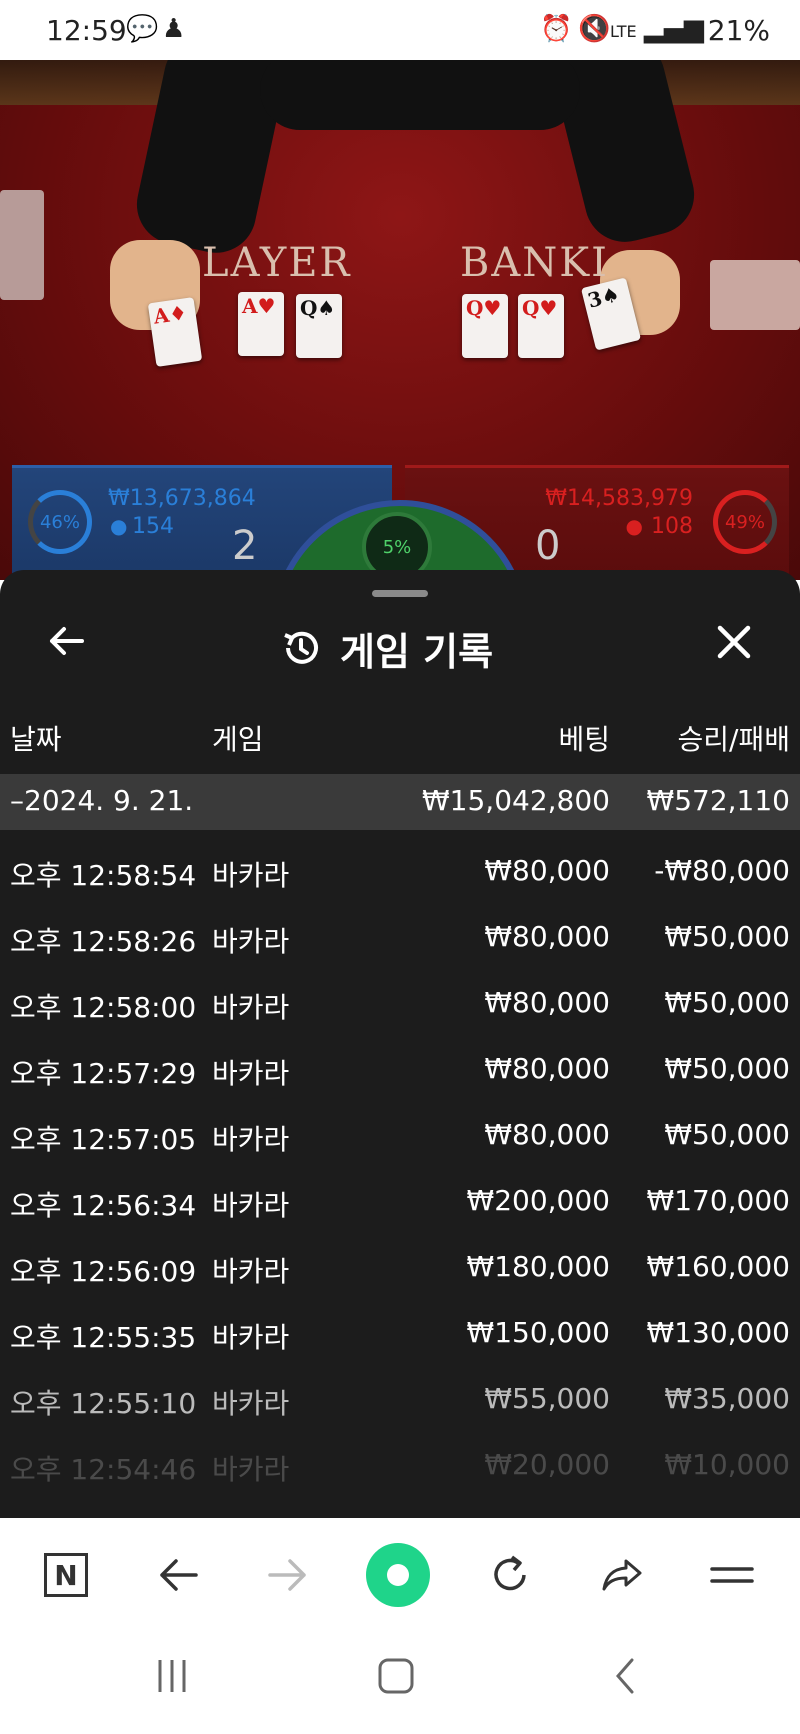 Image resolution: width=800 pixels, height=1734 pixels. Describe the element at coordinates (400, 1137) in the screenshot. I see `table-row: 오후 12:57:05 바카라 ₩80,000 ₩50,000` at that location.